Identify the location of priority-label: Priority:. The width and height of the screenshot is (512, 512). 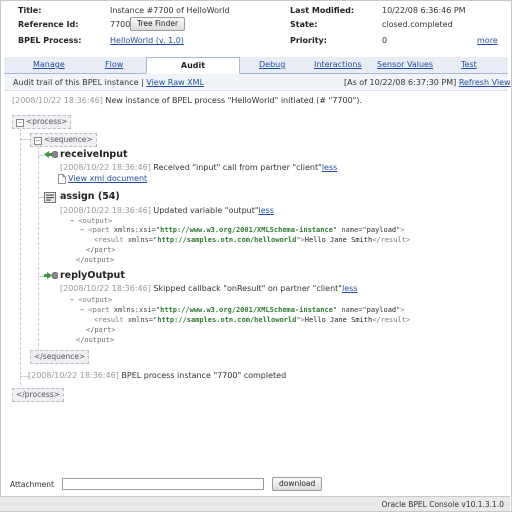
(308, 40).